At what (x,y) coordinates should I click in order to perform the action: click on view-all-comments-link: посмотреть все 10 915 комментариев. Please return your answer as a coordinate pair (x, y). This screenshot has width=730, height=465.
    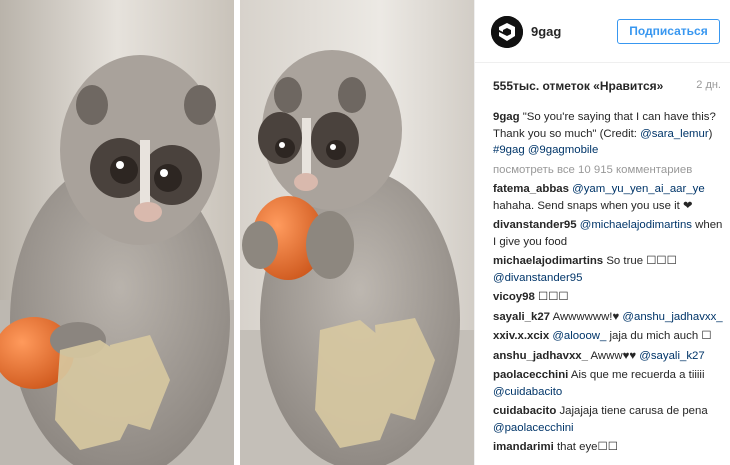
    Looking at the image, I should click on (609, 170).